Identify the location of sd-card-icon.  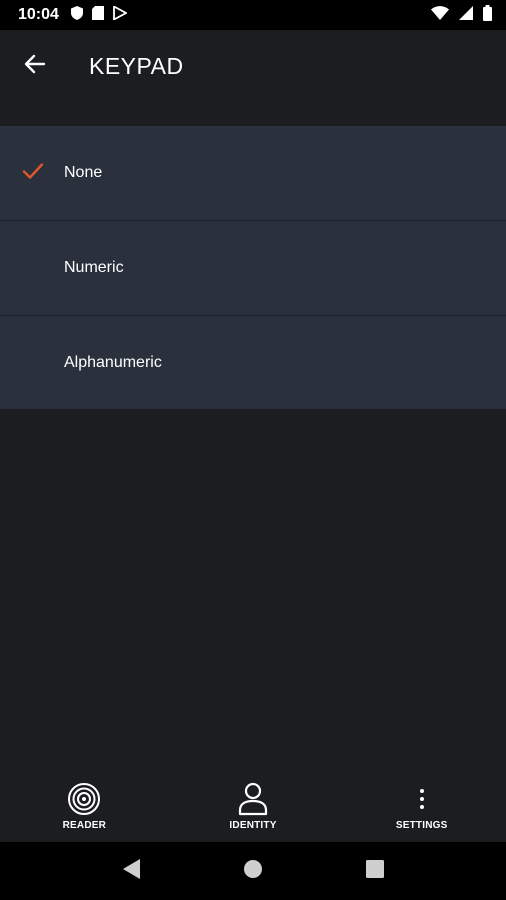
(97, 15).